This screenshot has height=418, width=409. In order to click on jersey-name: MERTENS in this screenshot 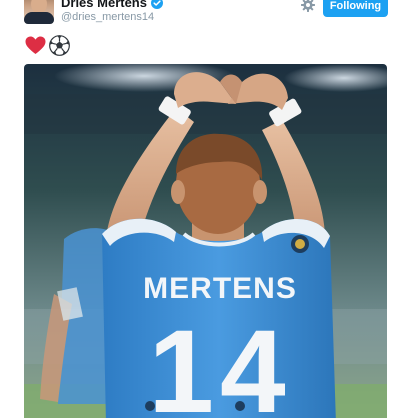, I will do `click(220, 288)`.